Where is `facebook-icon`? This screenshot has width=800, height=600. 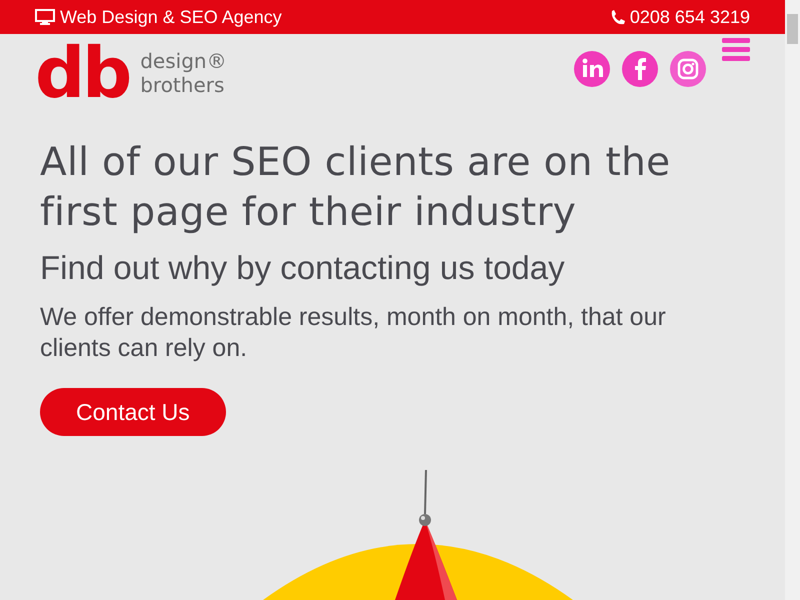
facebook-icon is located at coordinates (640, 69).